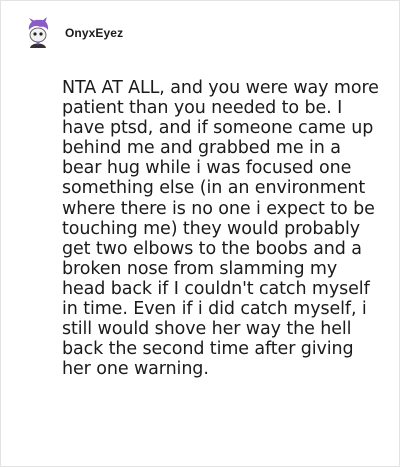  I want to click on comment-header: OnyxEyez, so click(71, 33).